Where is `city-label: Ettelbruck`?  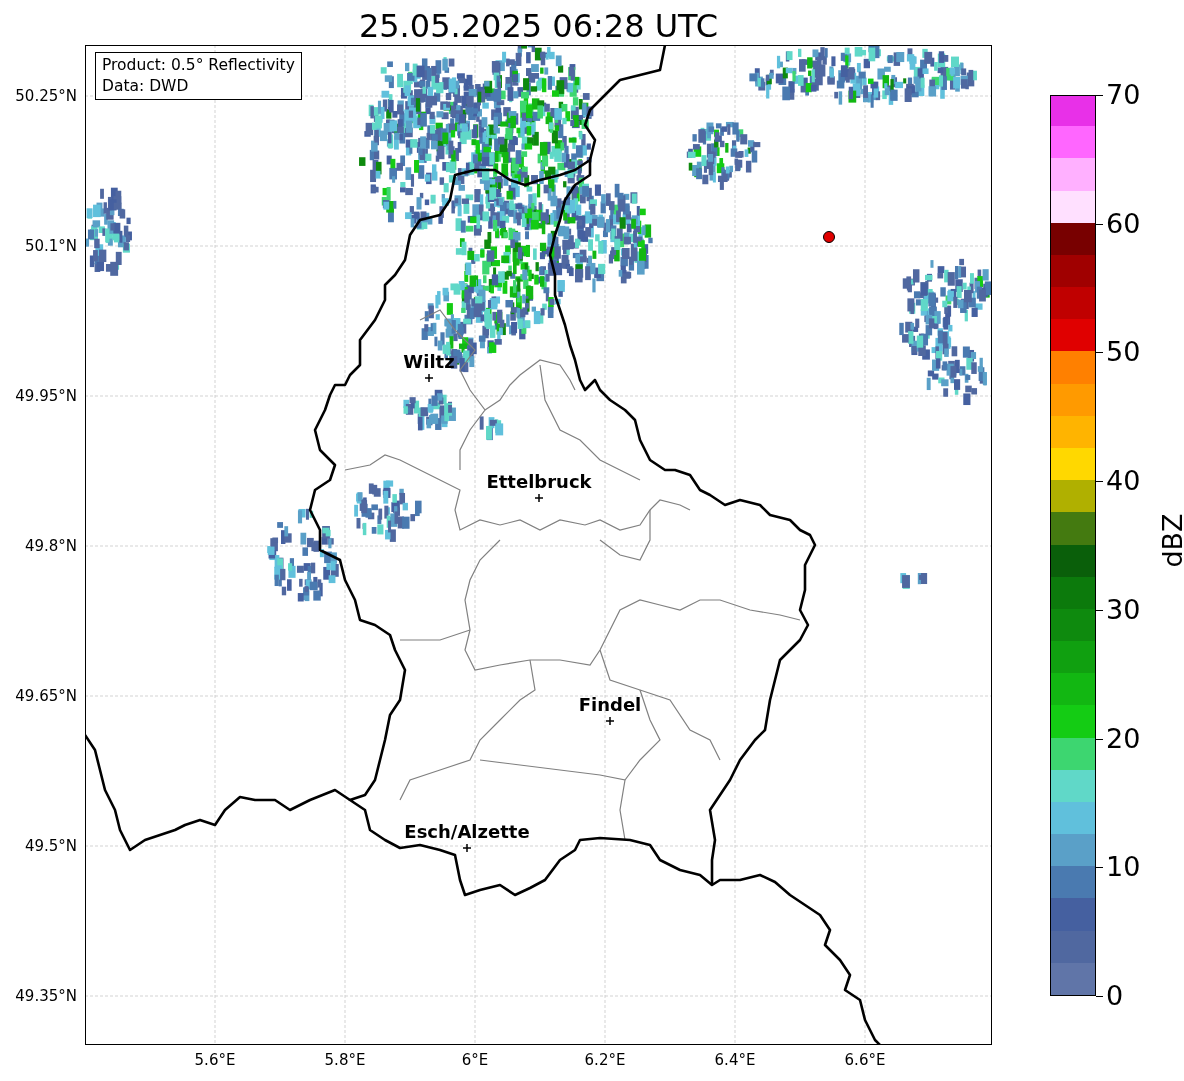
city-label: Ettelbruck is located at coordinates (539, 481).